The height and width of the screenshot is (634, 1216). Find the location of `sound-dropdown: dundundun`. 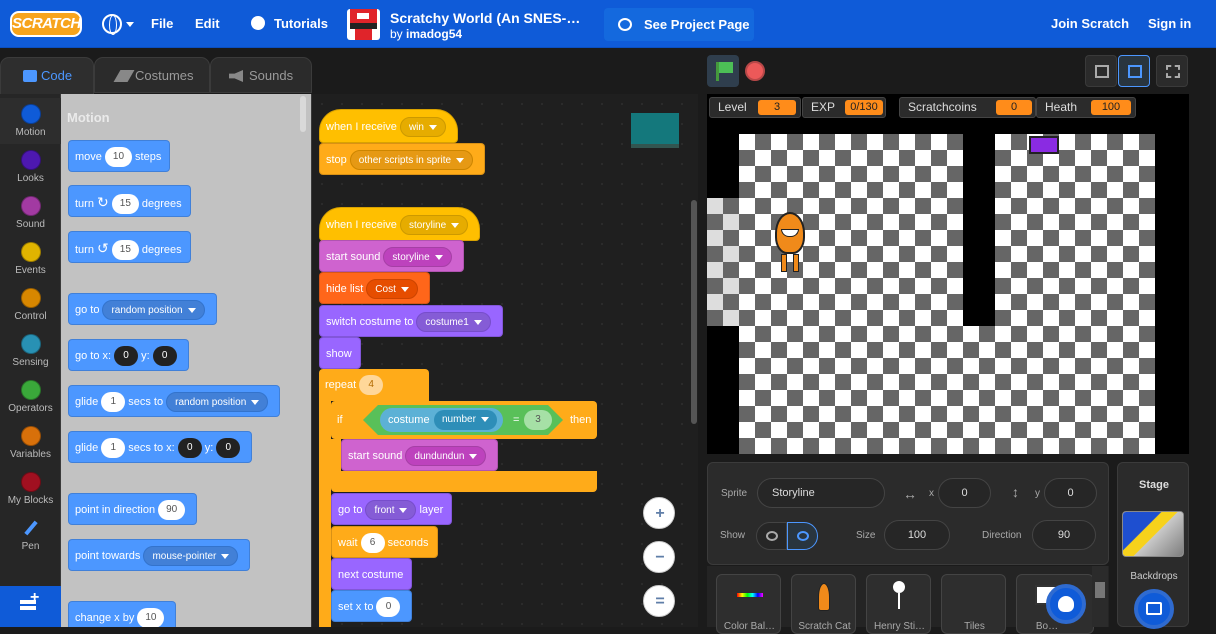

sound-dropdown: dundundun is located at coordinates (446, 456).